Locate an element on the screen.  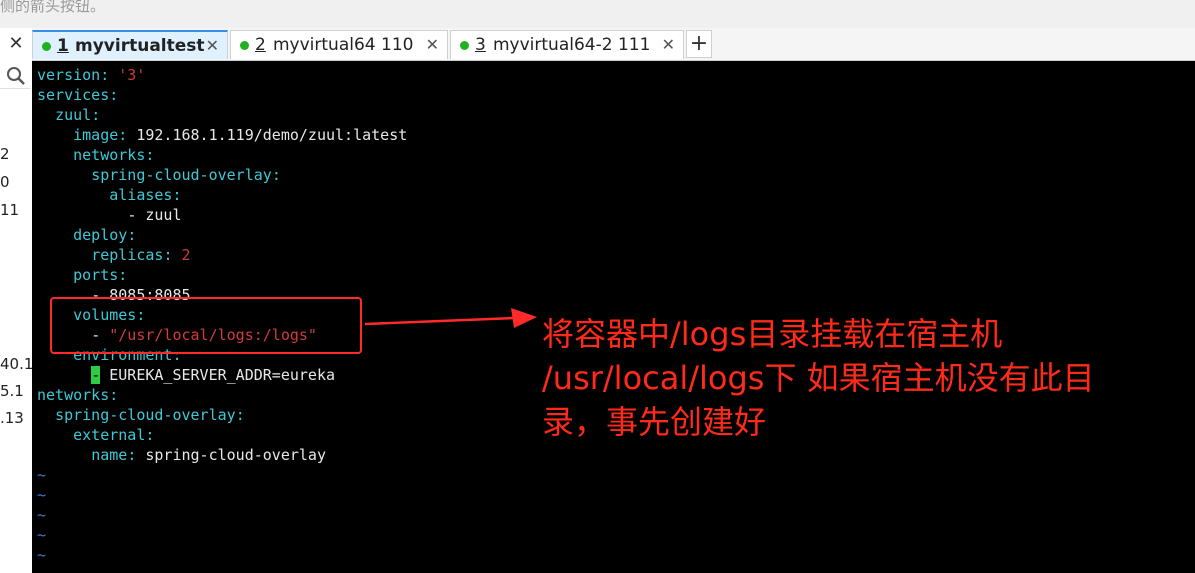
code-line: aliases: is located at coordinates (145, 195).